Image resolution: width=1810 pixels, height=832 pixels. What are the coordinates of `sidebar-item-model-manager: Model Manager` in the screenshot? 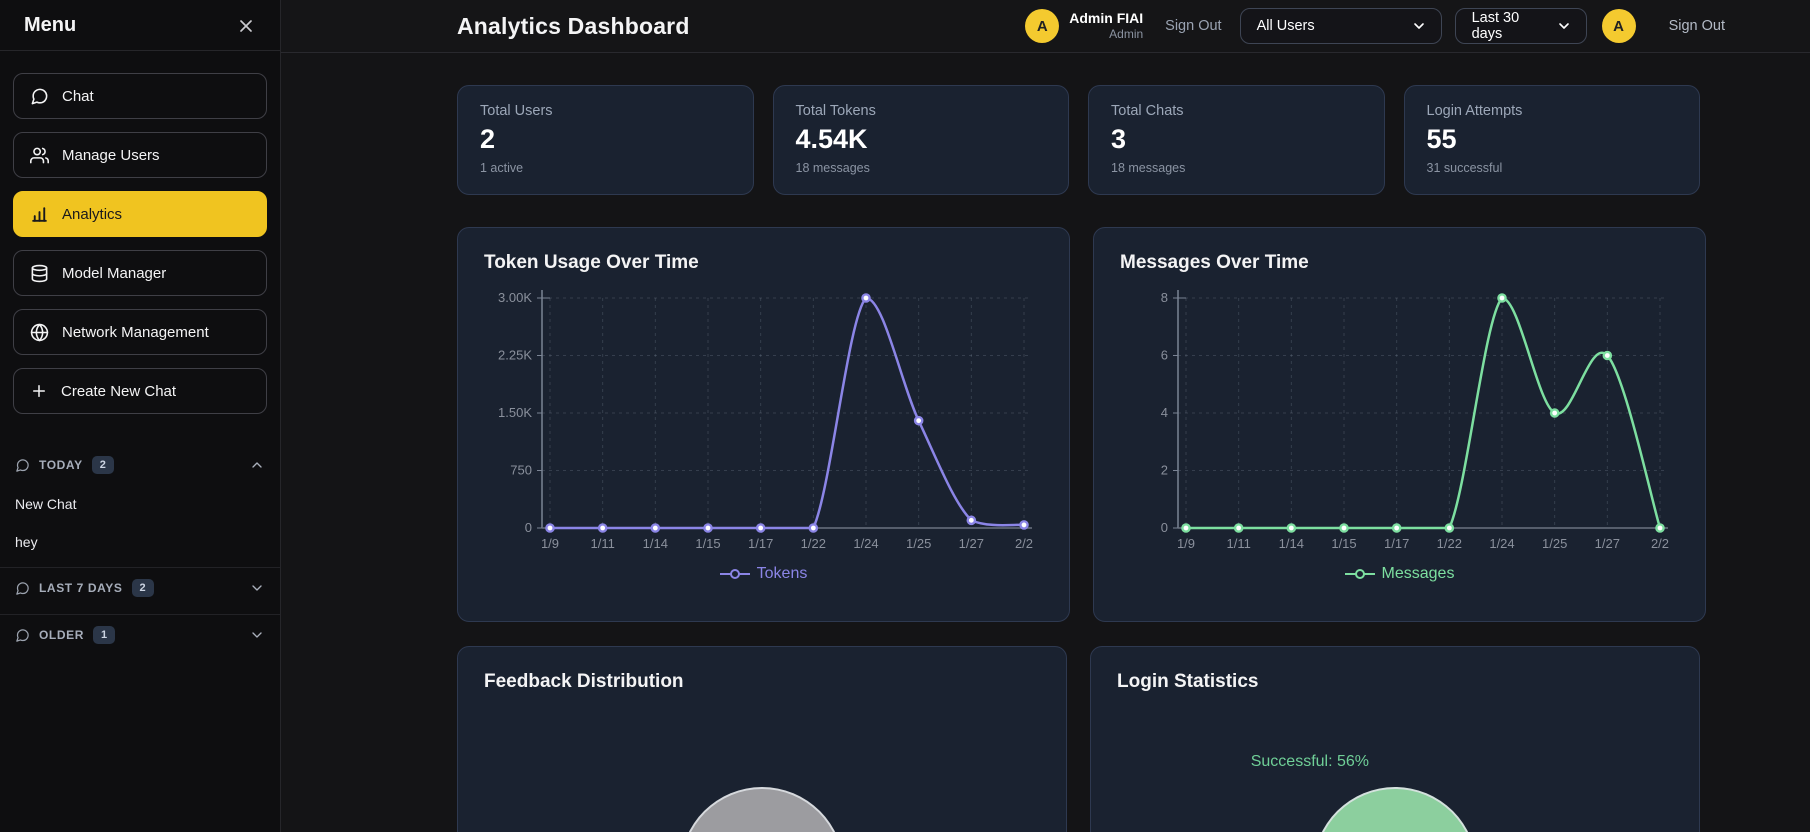 It's located at (140, 273).